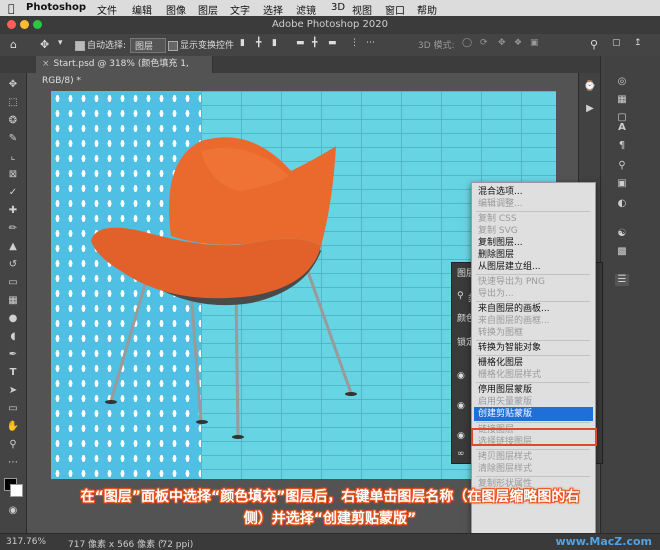 The image size is (660, 550). Describe the element at coordinates (13, 319) in the screenshot. I see `blur-tool-icon: ●` at that location.